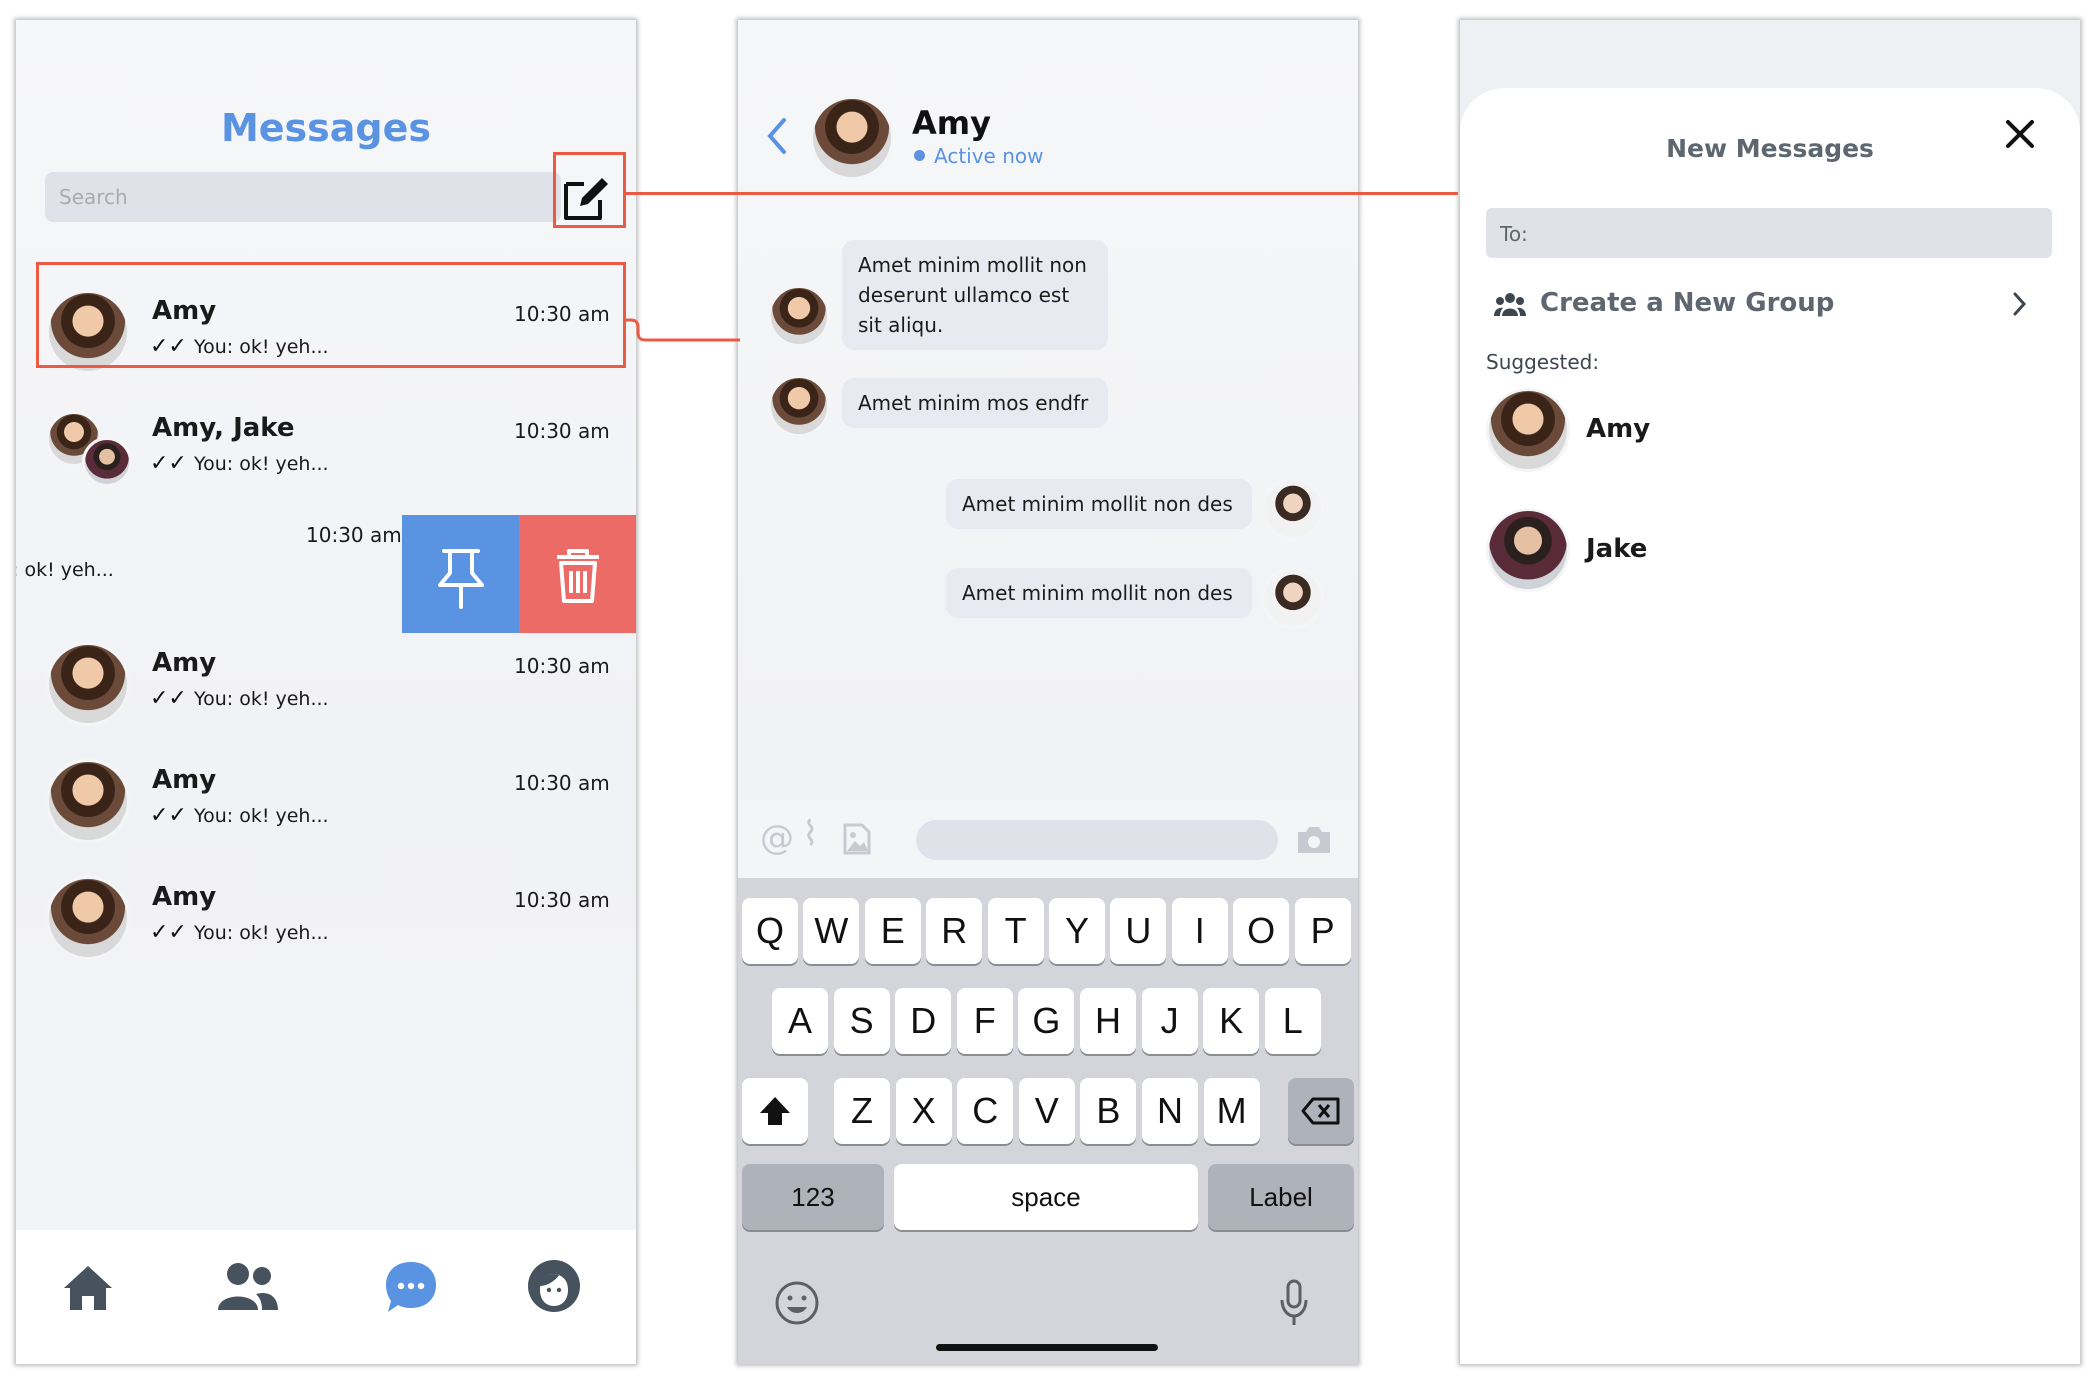  What do you see at coordinates (923, 1021) in the screenshot?
I see `key-d: D` at bounding box center [923, 1021].